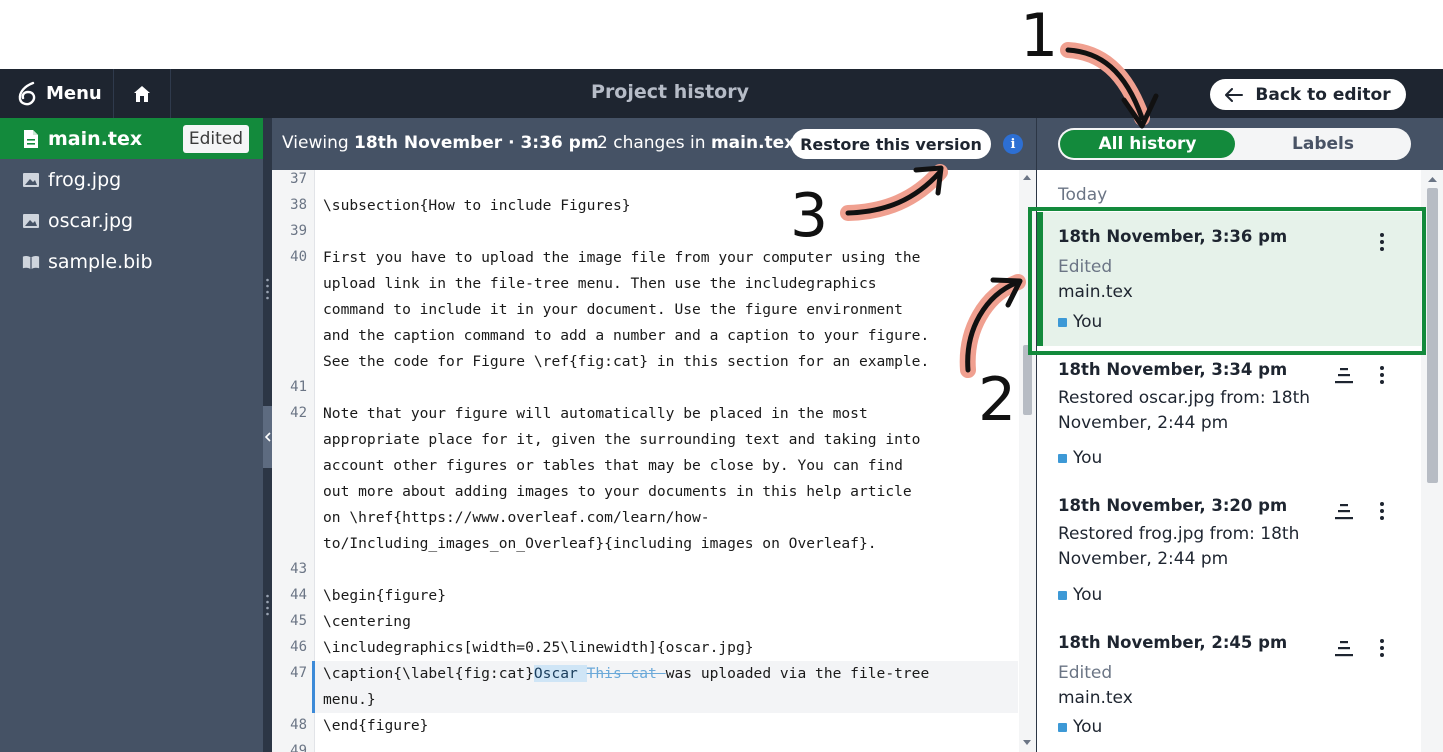 This screenshot has width=1443, height=752. I want to click on line-number: 41, so click(298, 387).